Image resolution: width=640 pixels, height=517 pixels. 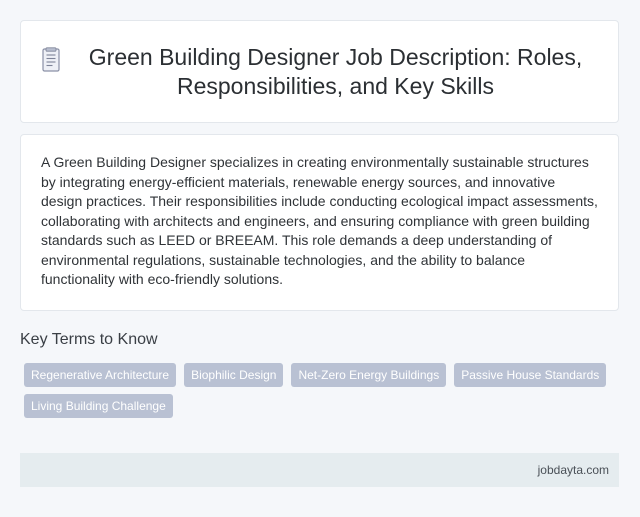 What do you see at coordinates (530, 375) in the screenshot?
I see `tag-passive-house-standards: Passive House Standards` at bounding box center [530, 375].